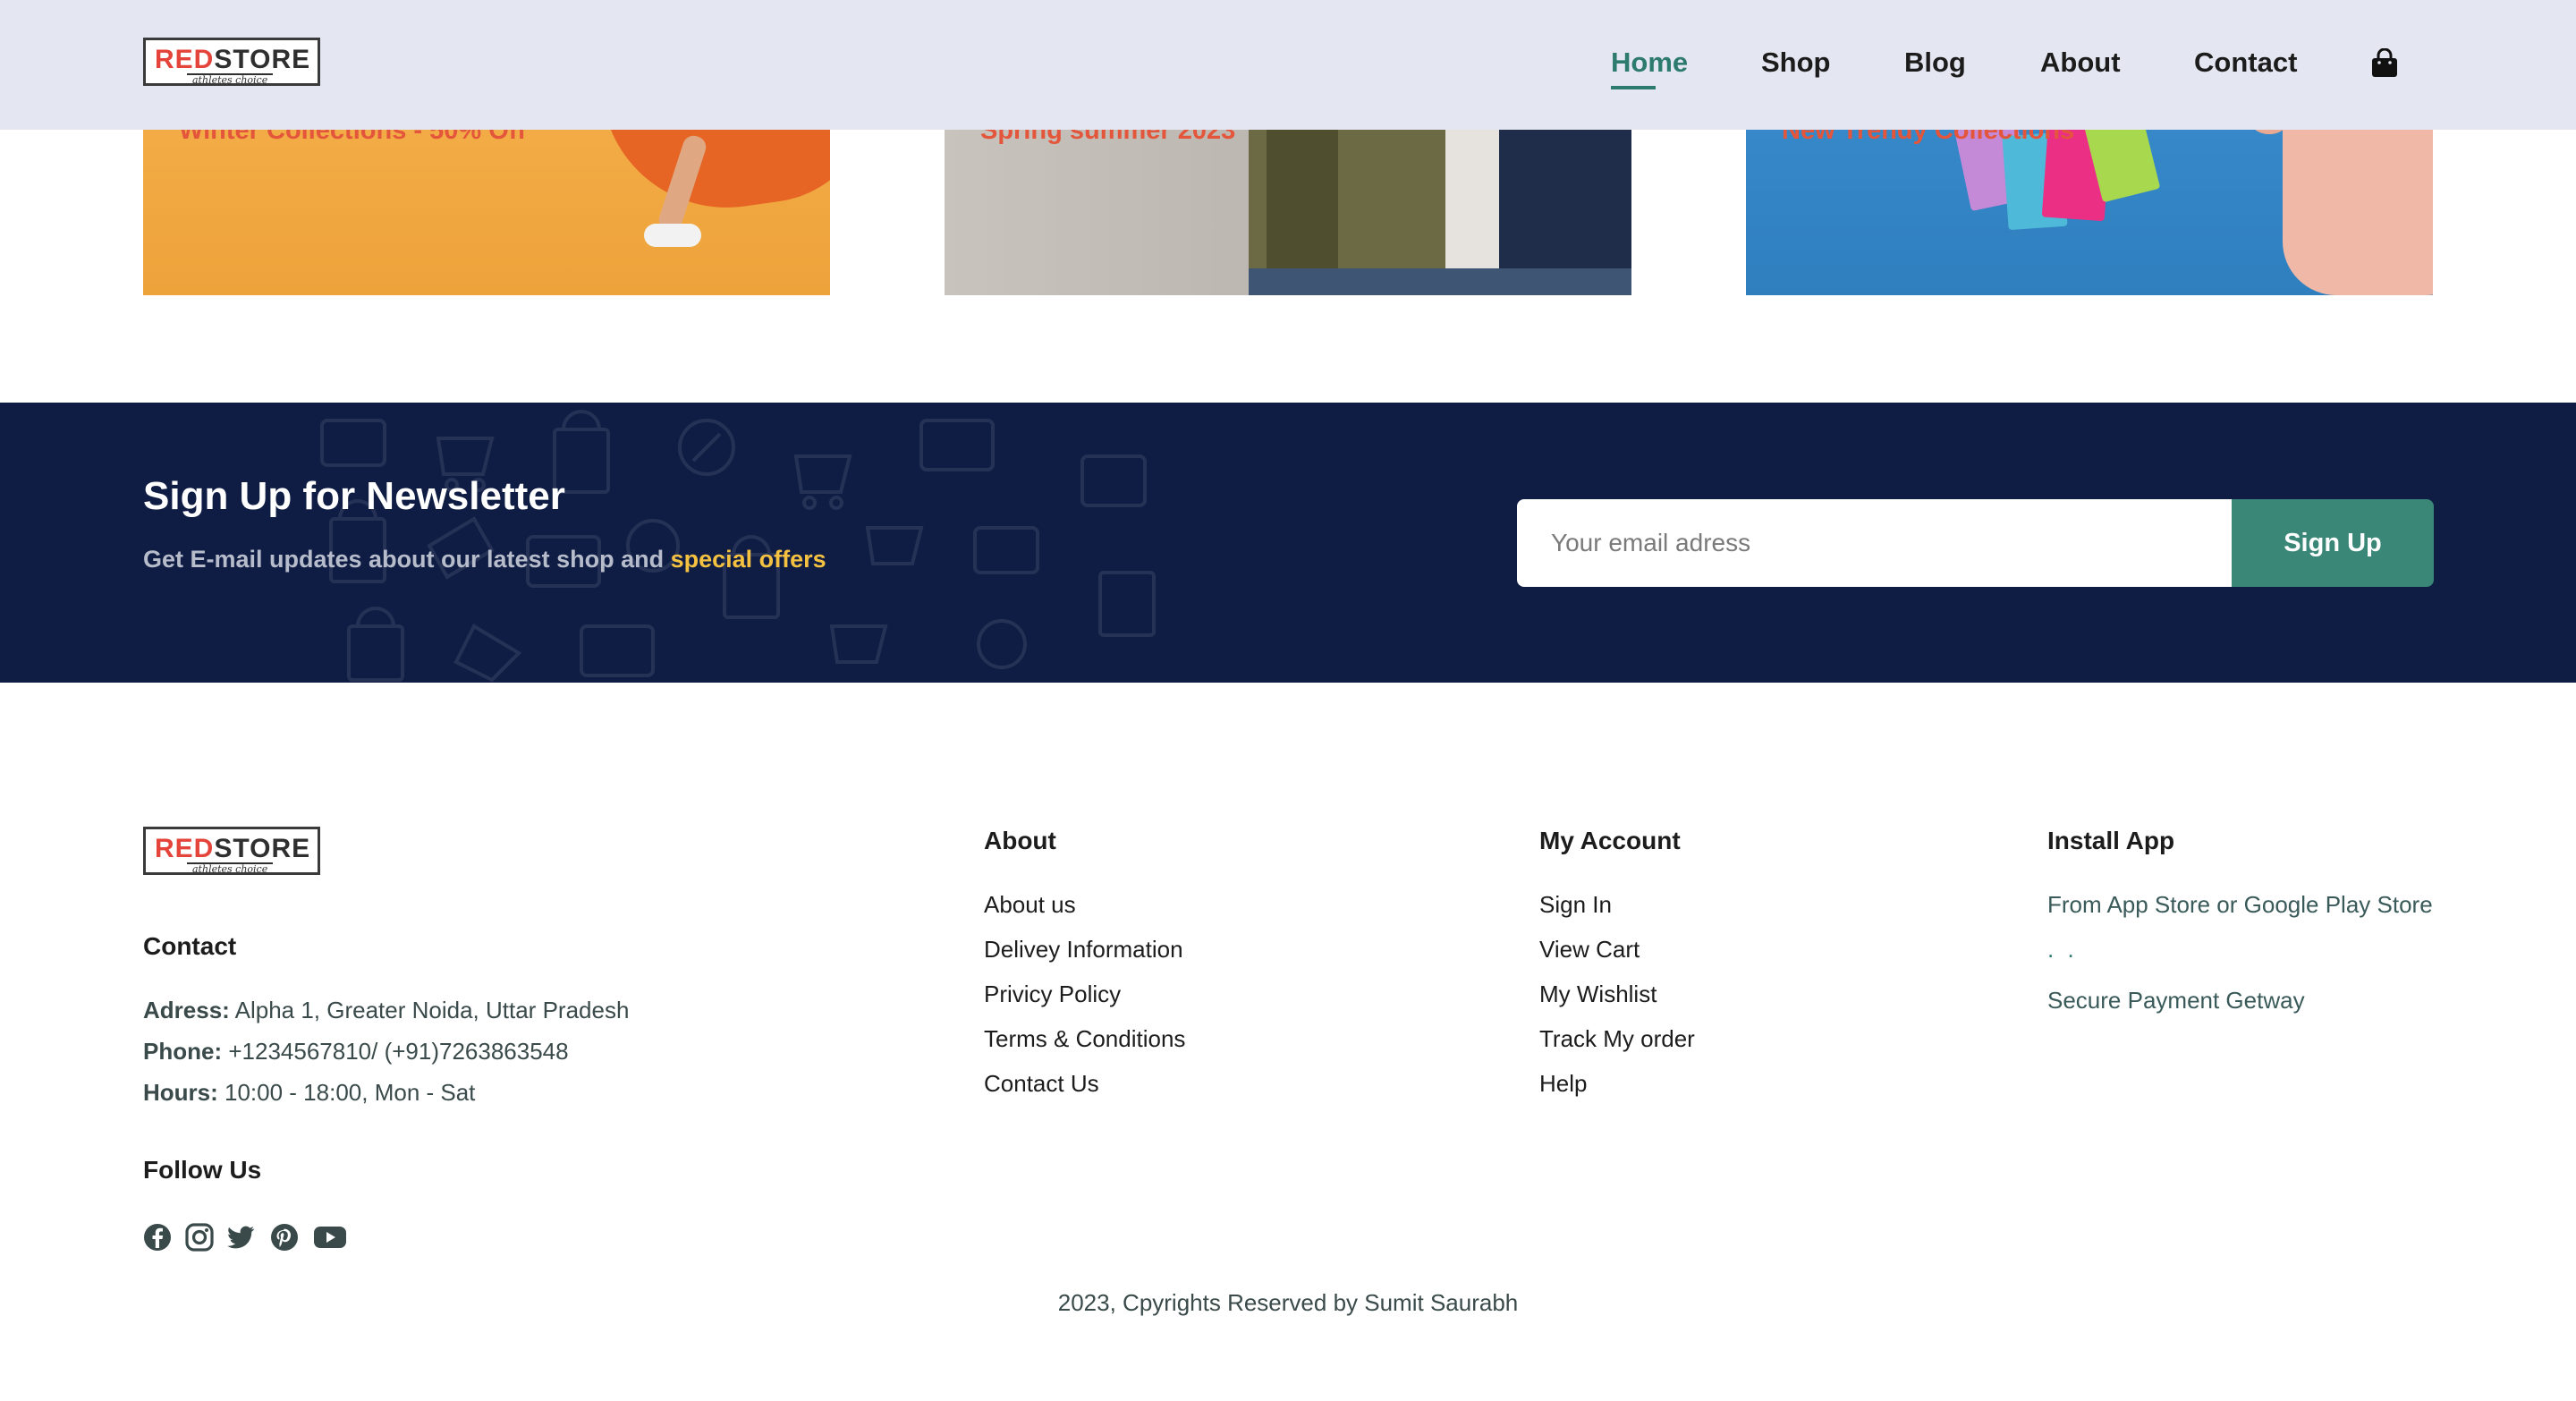  What do you see at coordinates (1083, 950) in the screenshot?
I see `footer-link-delivery-info: Delivey Information` at bounding box center [1083, 950].